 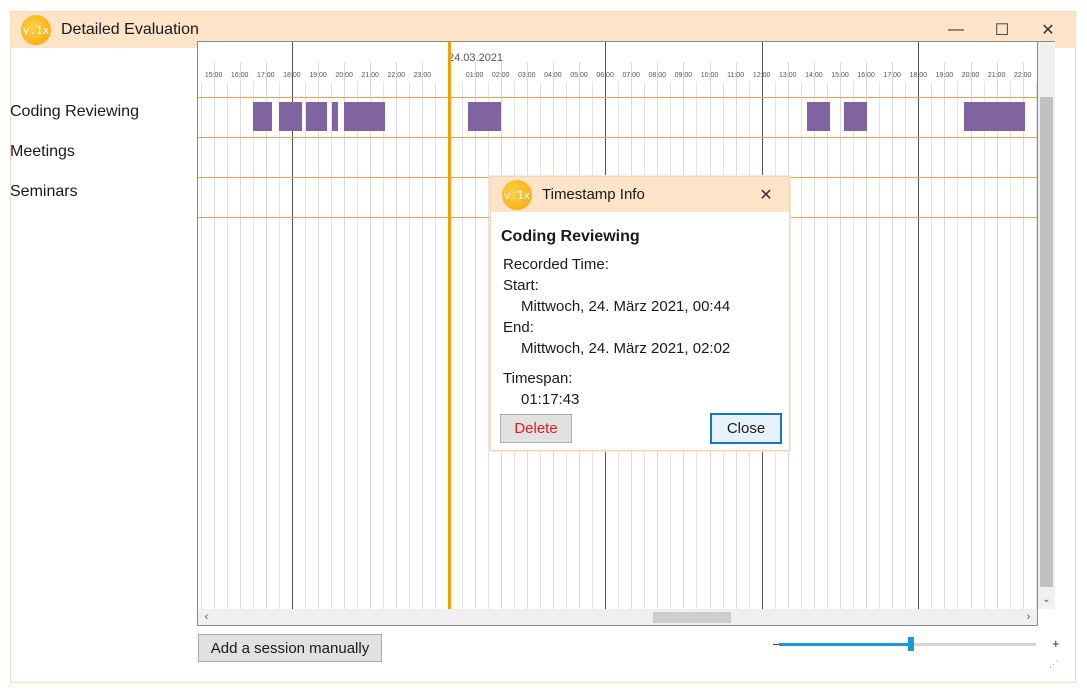 What do you see at coordinates (521, 285) in the screenshot?
I see `start-label: Start:` at bounding box center [521, 285].